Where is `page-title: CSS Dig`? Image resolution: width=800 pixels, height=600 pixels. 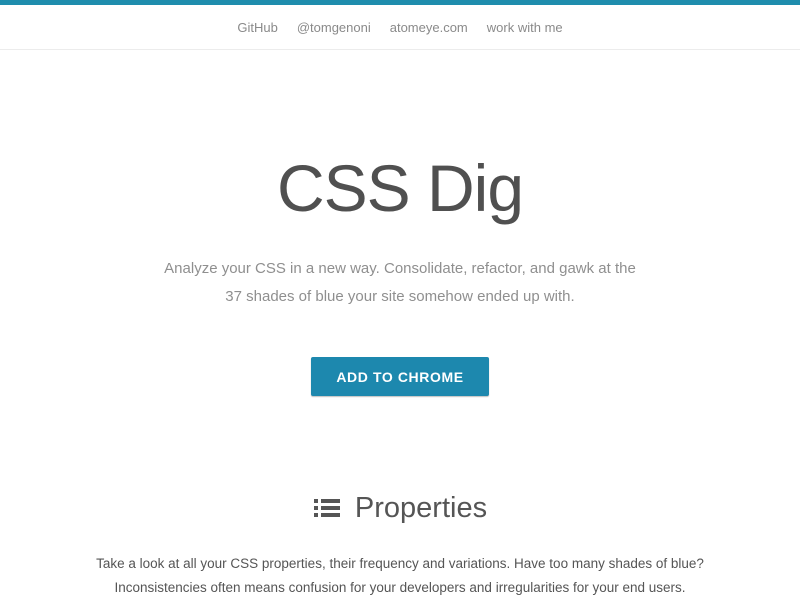 page-title: CSS Dig is located at coordinates (400, 188).